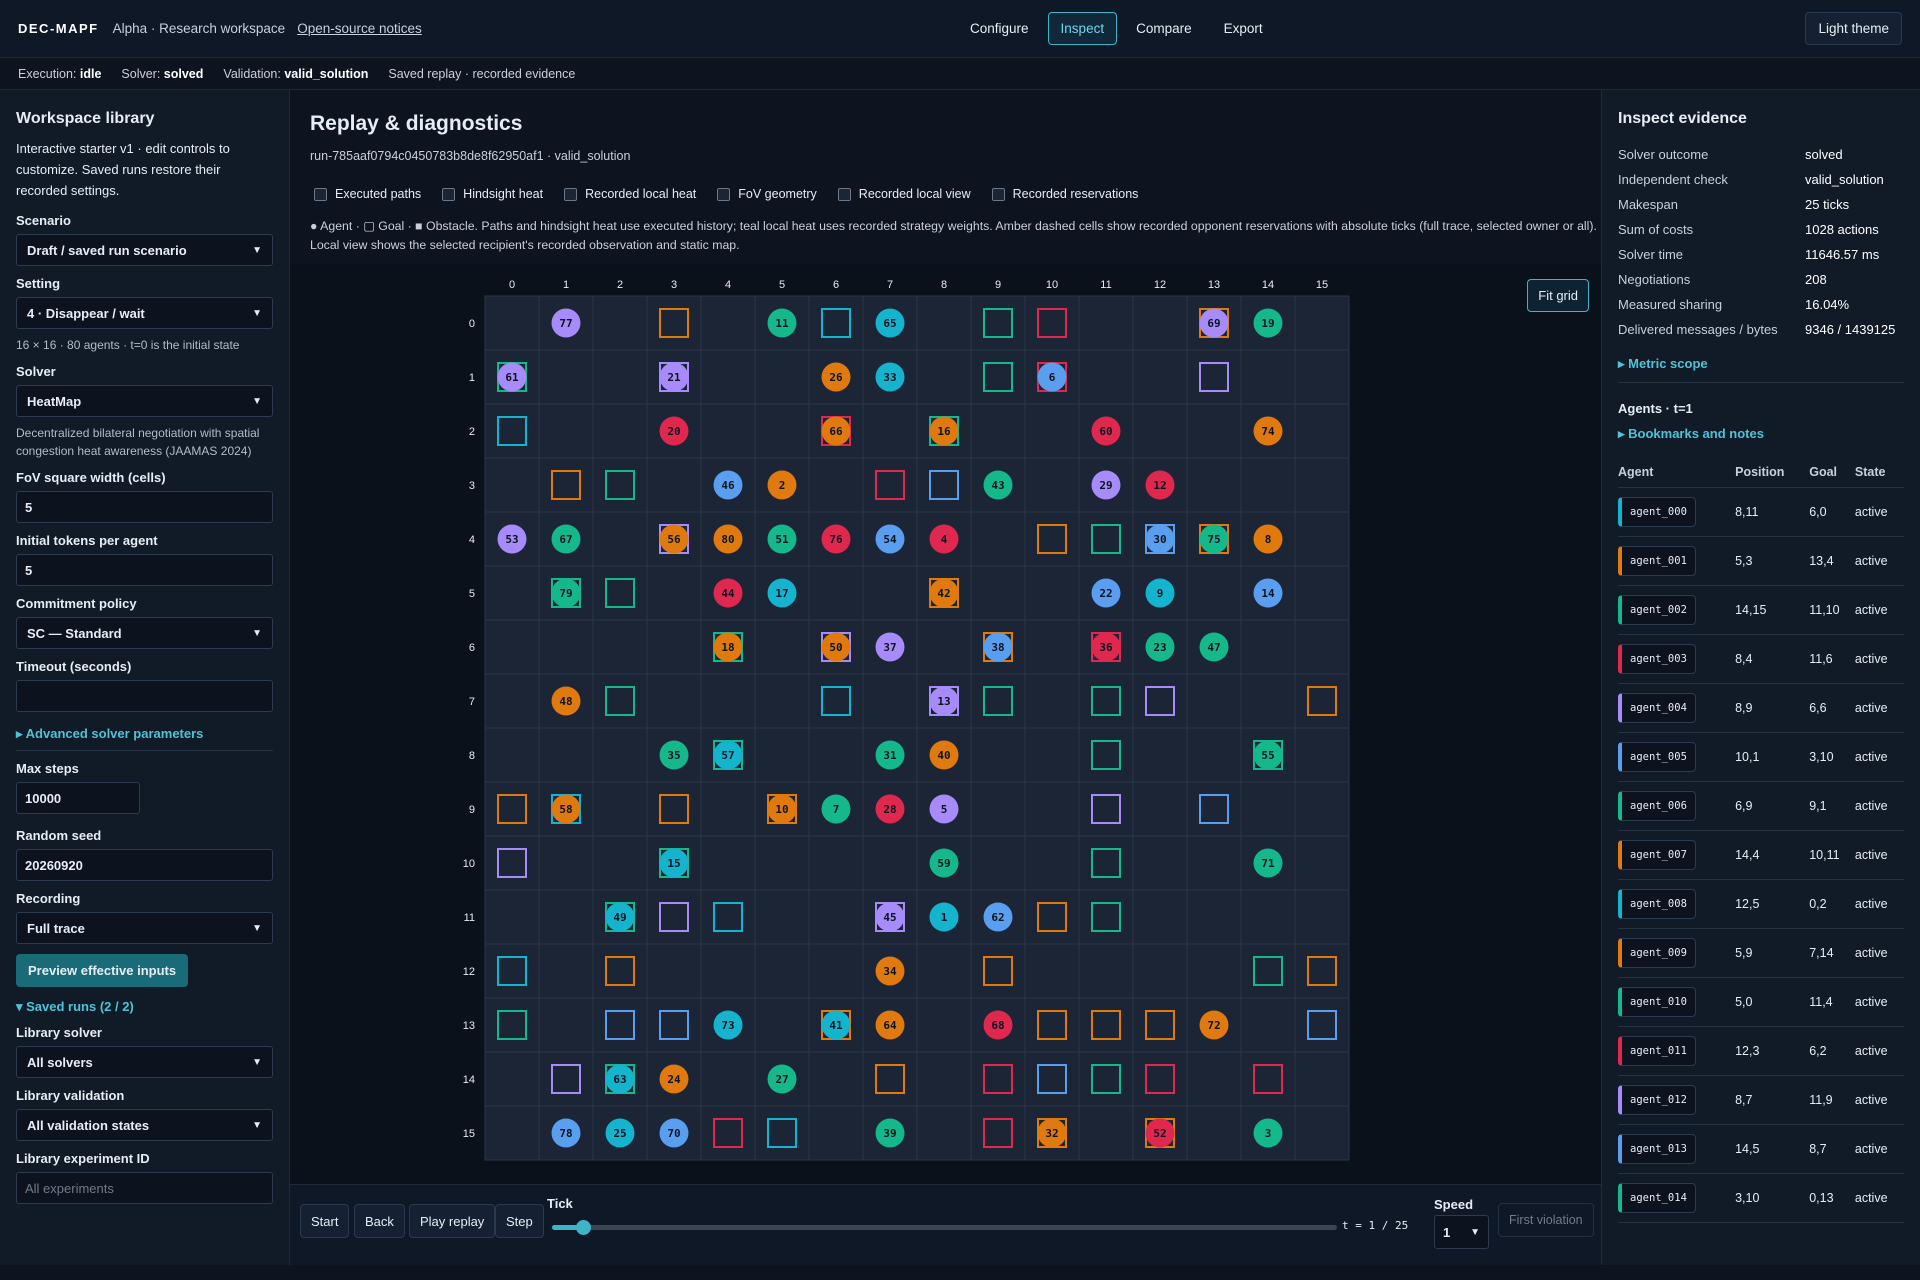 The width and height of the screenshot is (1920, 1280). What do you see at coordinates (1657, 952) in the screenshot?
I see `agent-chip: agent_009` at bounding box center [1657, 952].